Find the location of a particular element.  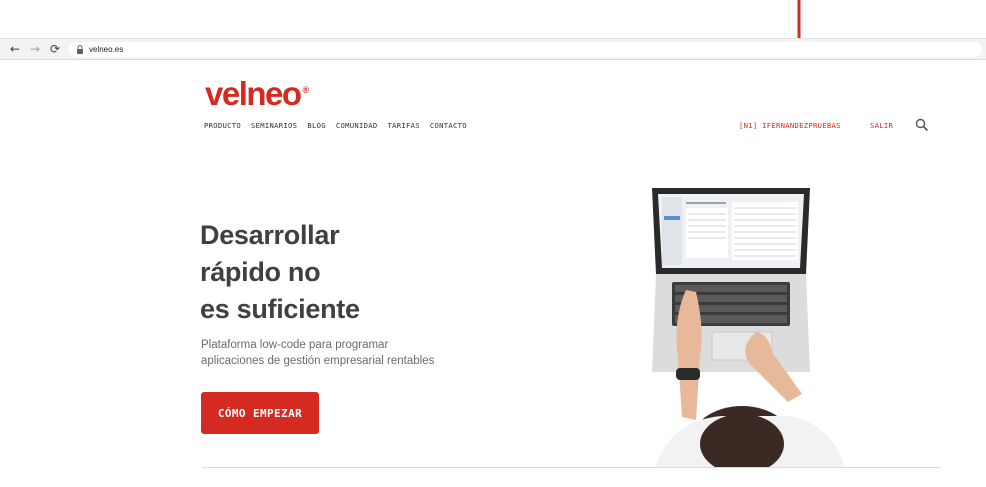

url-text: velneo.es is located at coordinates (106, 49).